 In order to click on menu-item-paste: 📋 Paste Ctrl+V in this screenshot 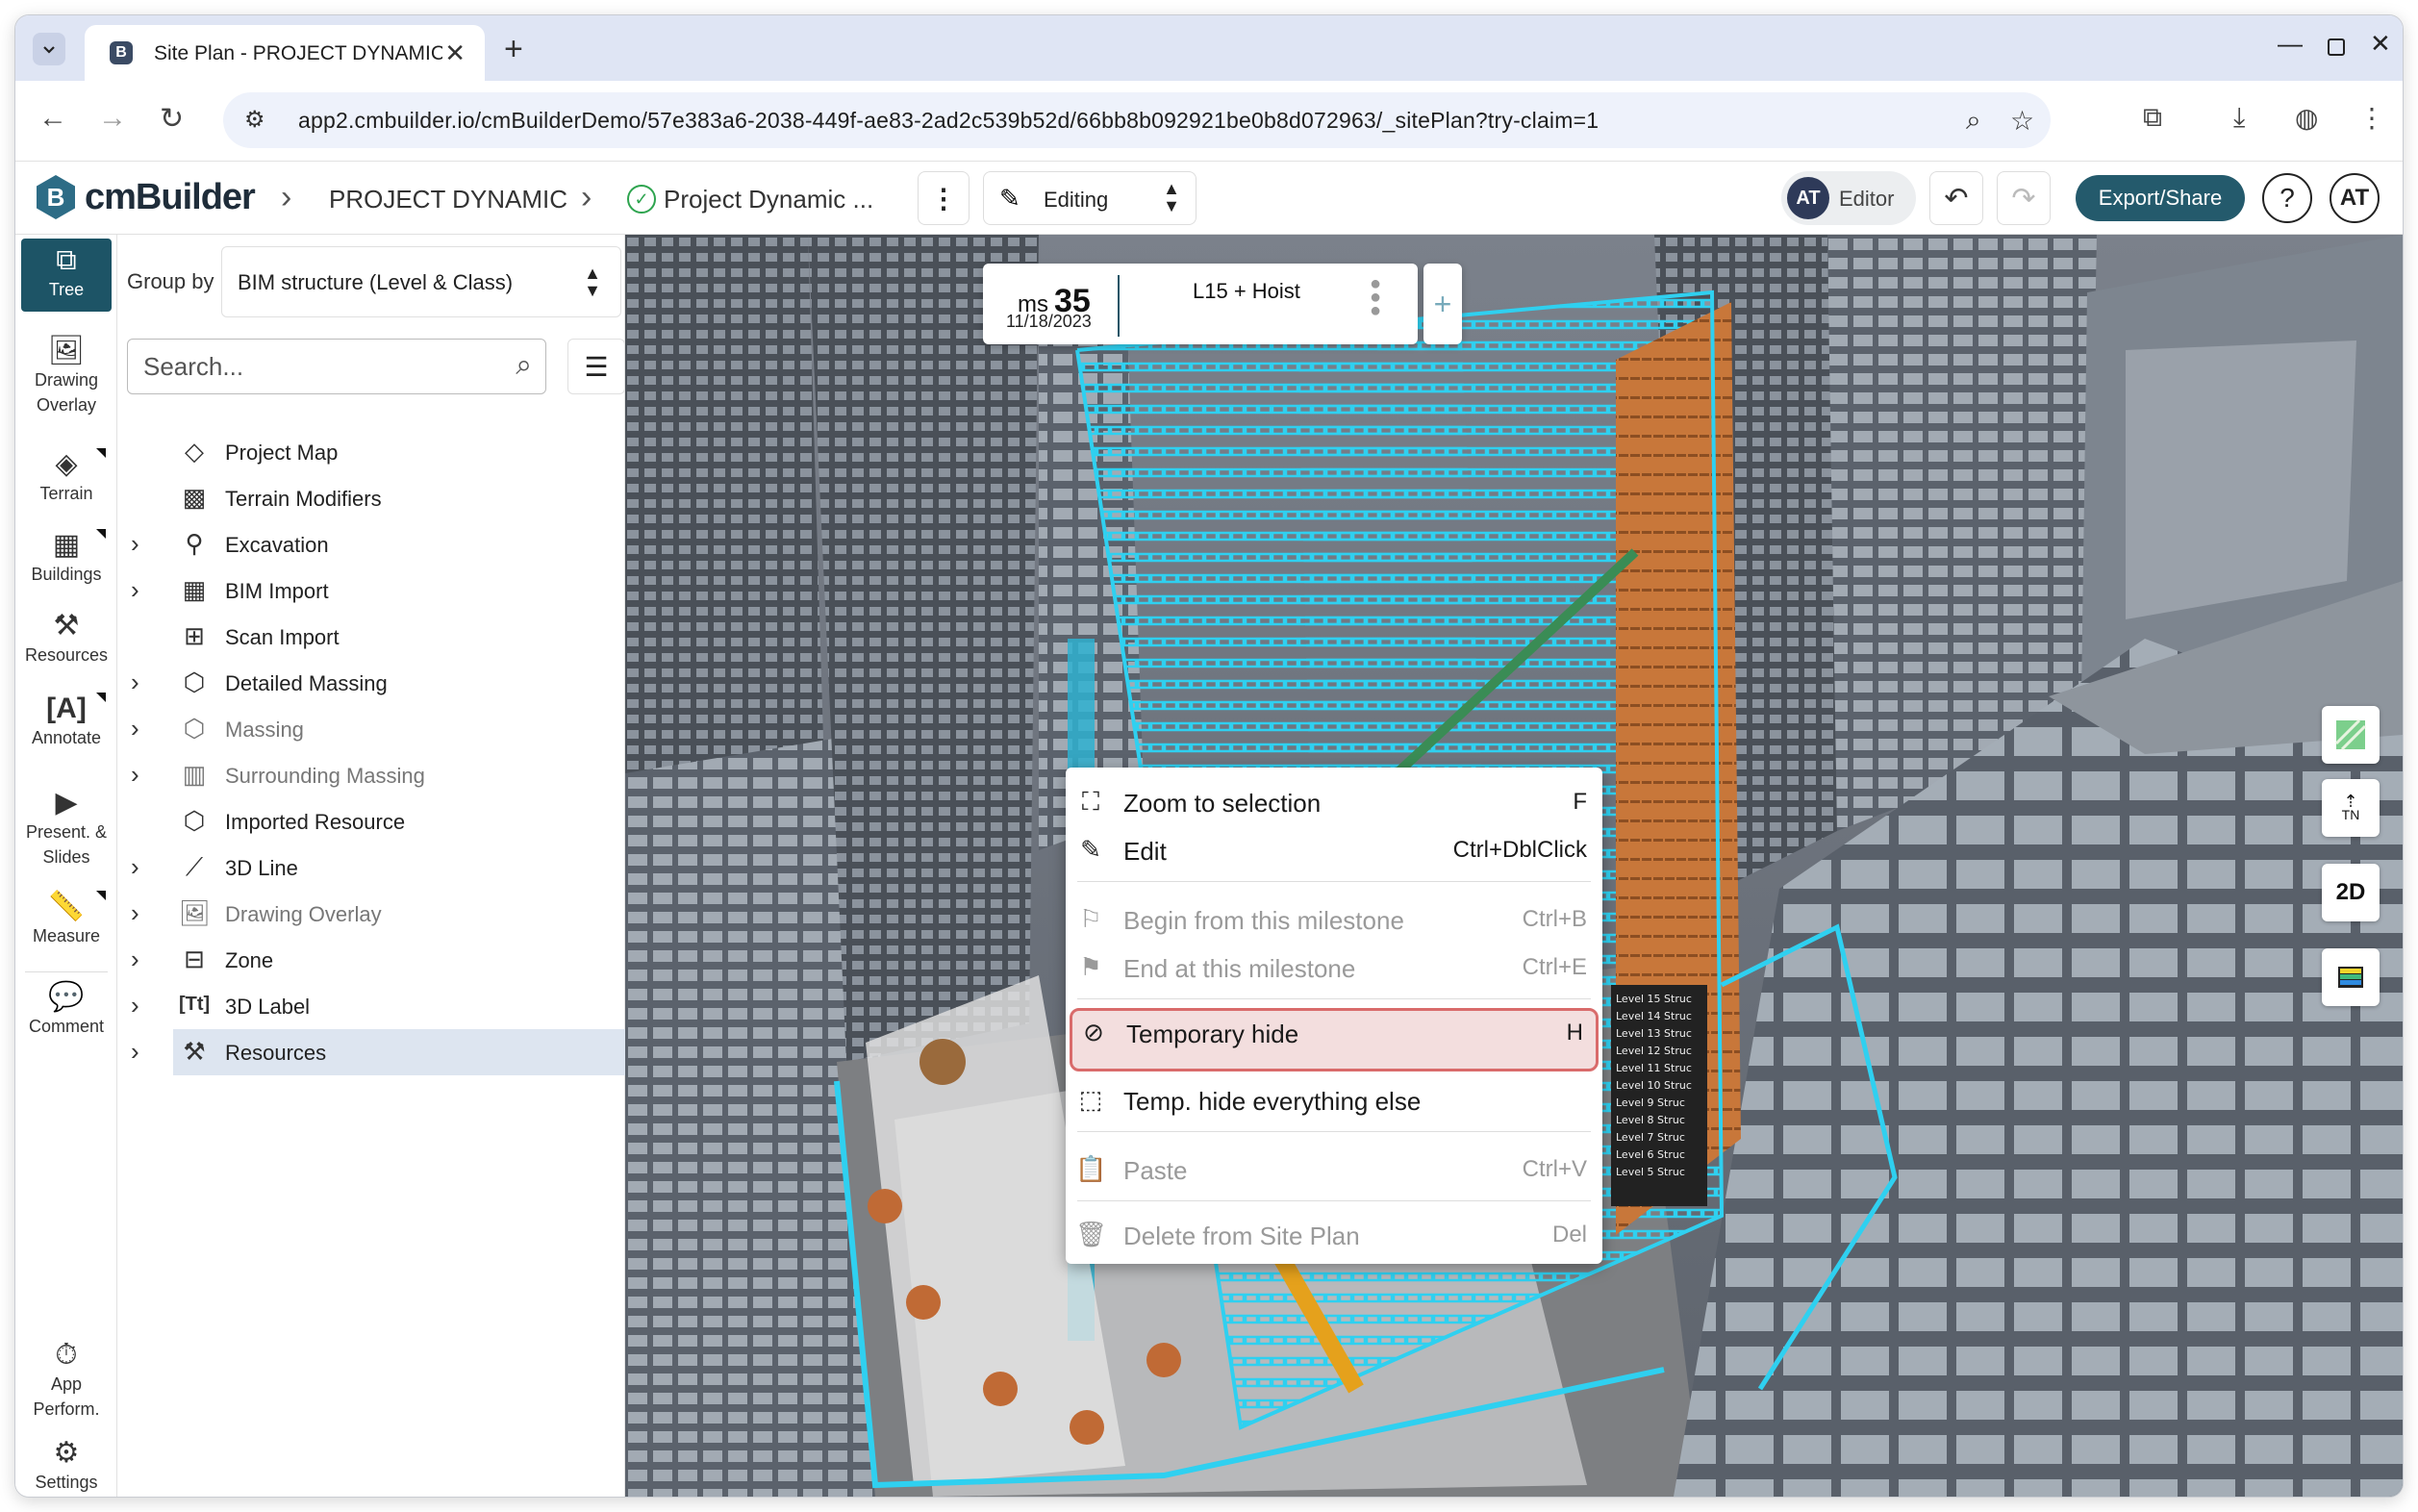, I will do `click(1334, 1169)`.